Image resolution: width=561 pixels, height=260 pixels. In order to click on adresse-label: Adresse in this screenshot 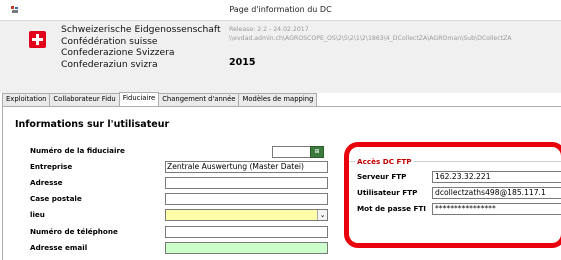, I will do `click(46, 182)`.